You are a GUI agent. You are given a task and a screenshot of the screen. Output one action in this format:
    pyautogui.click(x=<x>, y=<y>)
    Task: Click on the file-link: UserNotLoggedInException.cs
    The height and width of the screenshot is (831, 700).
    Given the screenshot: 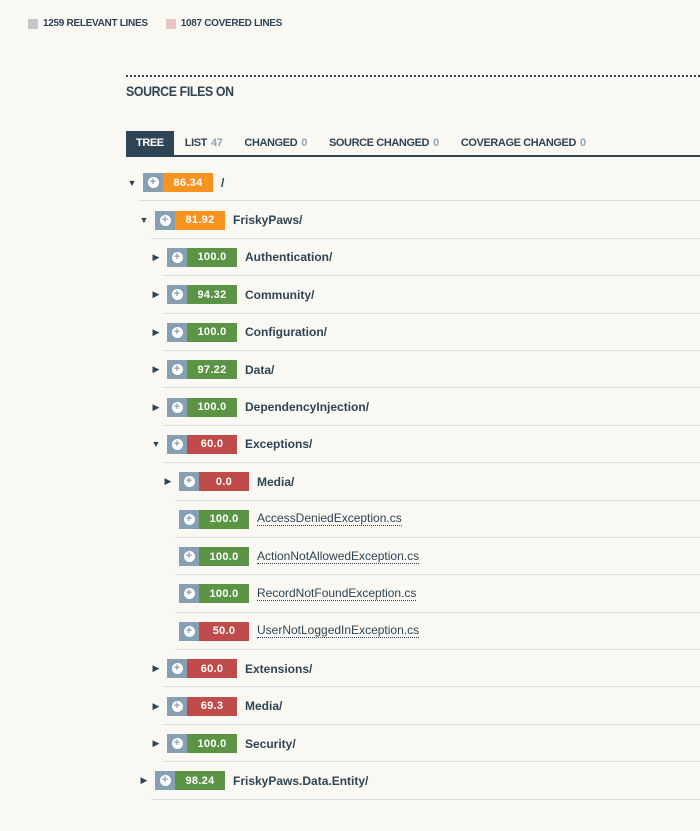 What is the action you would take?
    pyautogui.click(x=338, y=631)
    